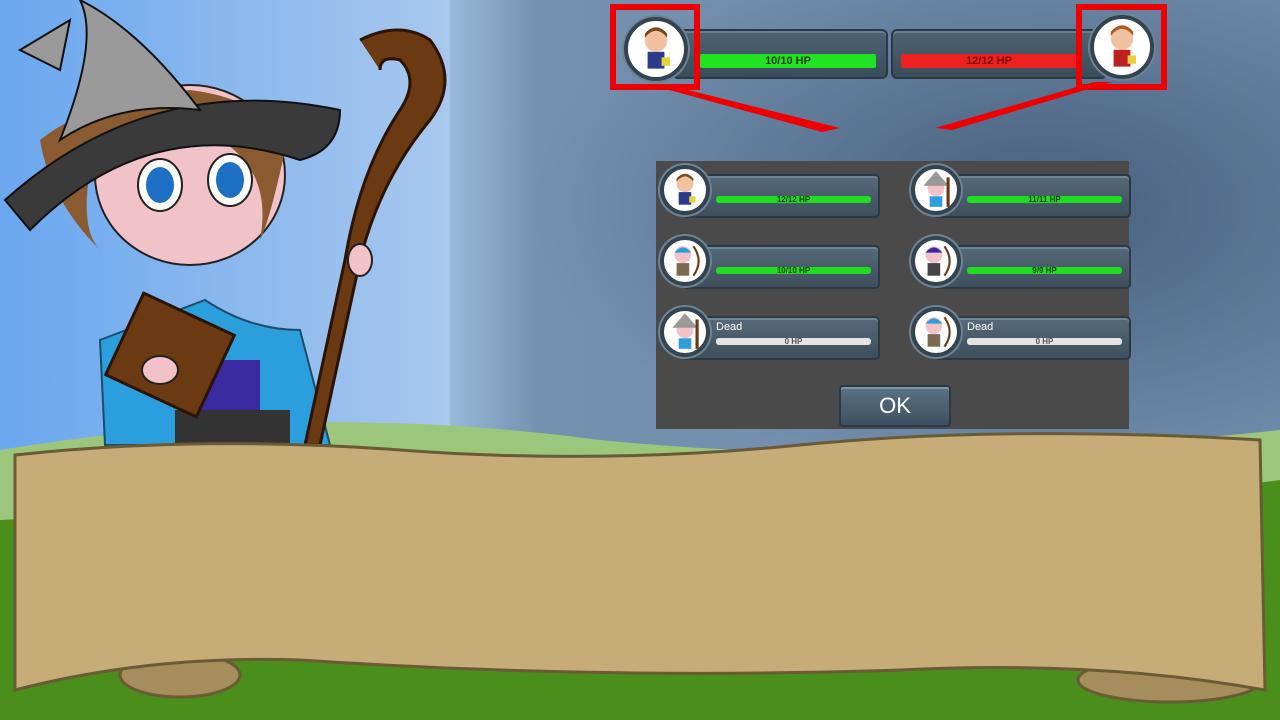  I want to click on purple-archer-icon, so click(938, 261).